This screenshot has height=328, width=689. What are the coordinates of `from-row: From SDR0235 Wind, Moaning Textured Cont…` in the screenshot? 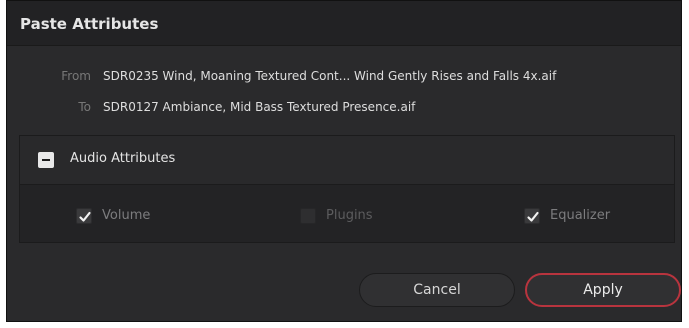 It's located at (344, 77).